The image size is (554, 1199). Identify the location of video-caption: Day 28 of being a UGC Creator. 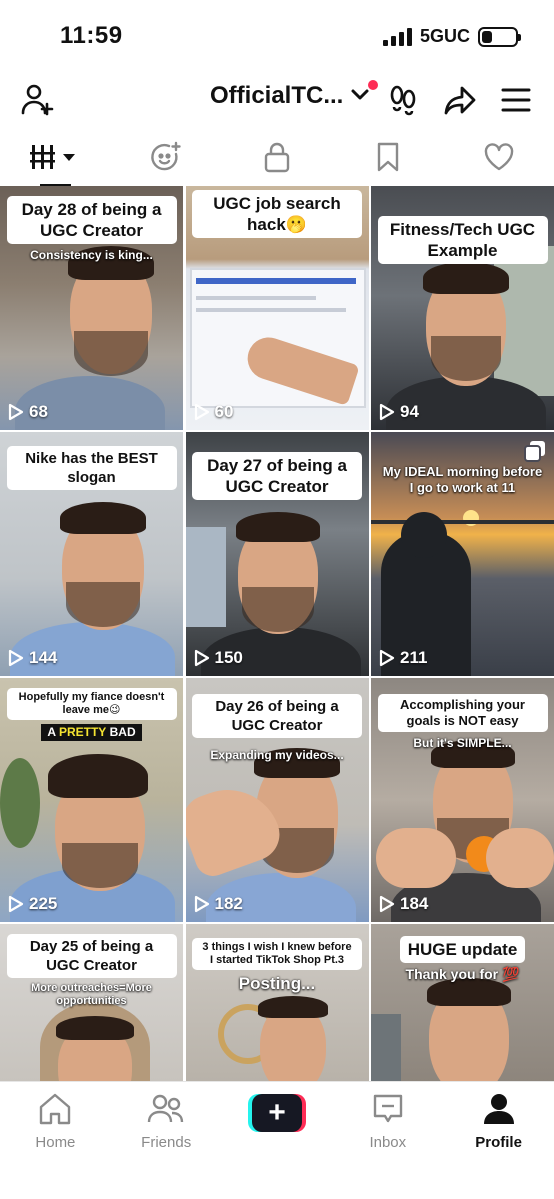
(91, 220).